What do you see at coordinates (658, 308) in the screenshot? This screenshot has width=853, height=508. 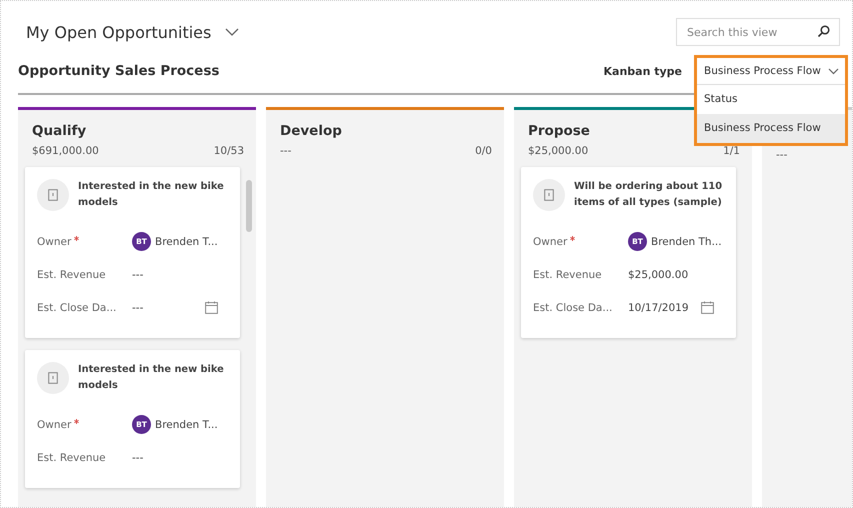 I see `field-value: 10/17/2019` at bounding box center [658, 308].